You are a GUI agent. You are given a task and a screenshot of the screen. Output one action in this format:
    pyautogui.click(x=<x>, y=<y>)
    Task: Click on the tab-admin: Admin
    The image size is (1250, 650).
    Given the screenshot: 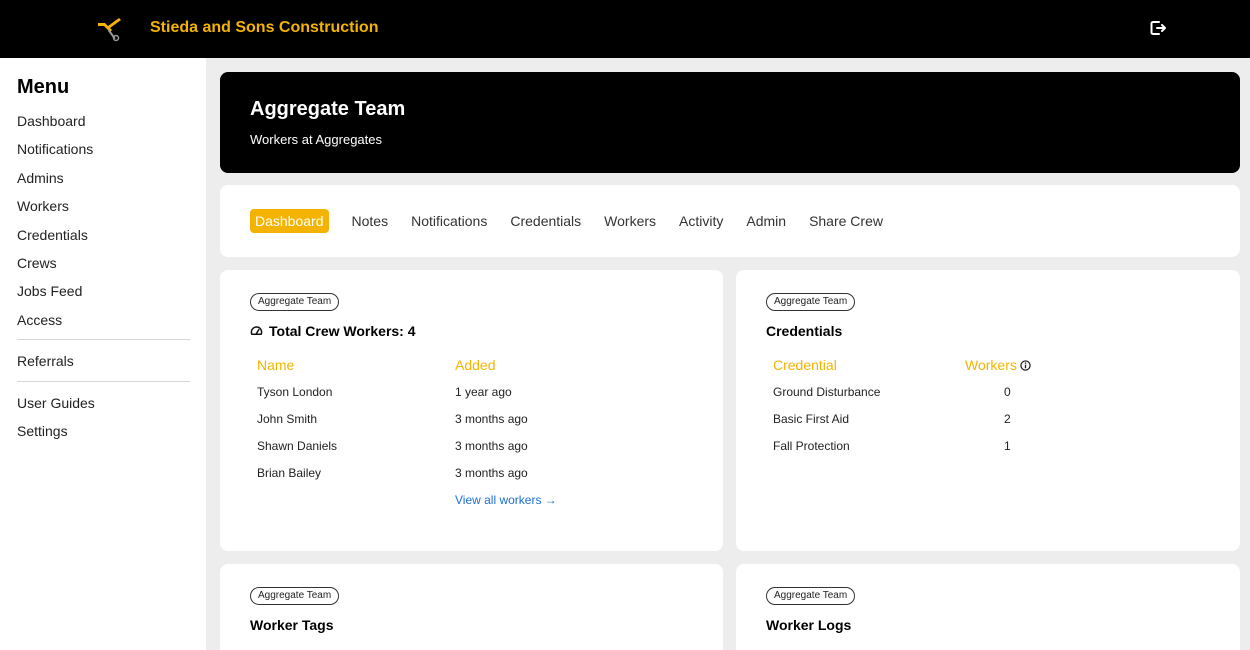 What is the action you would take?
    pyautogui.click(x=766, y=221)
    